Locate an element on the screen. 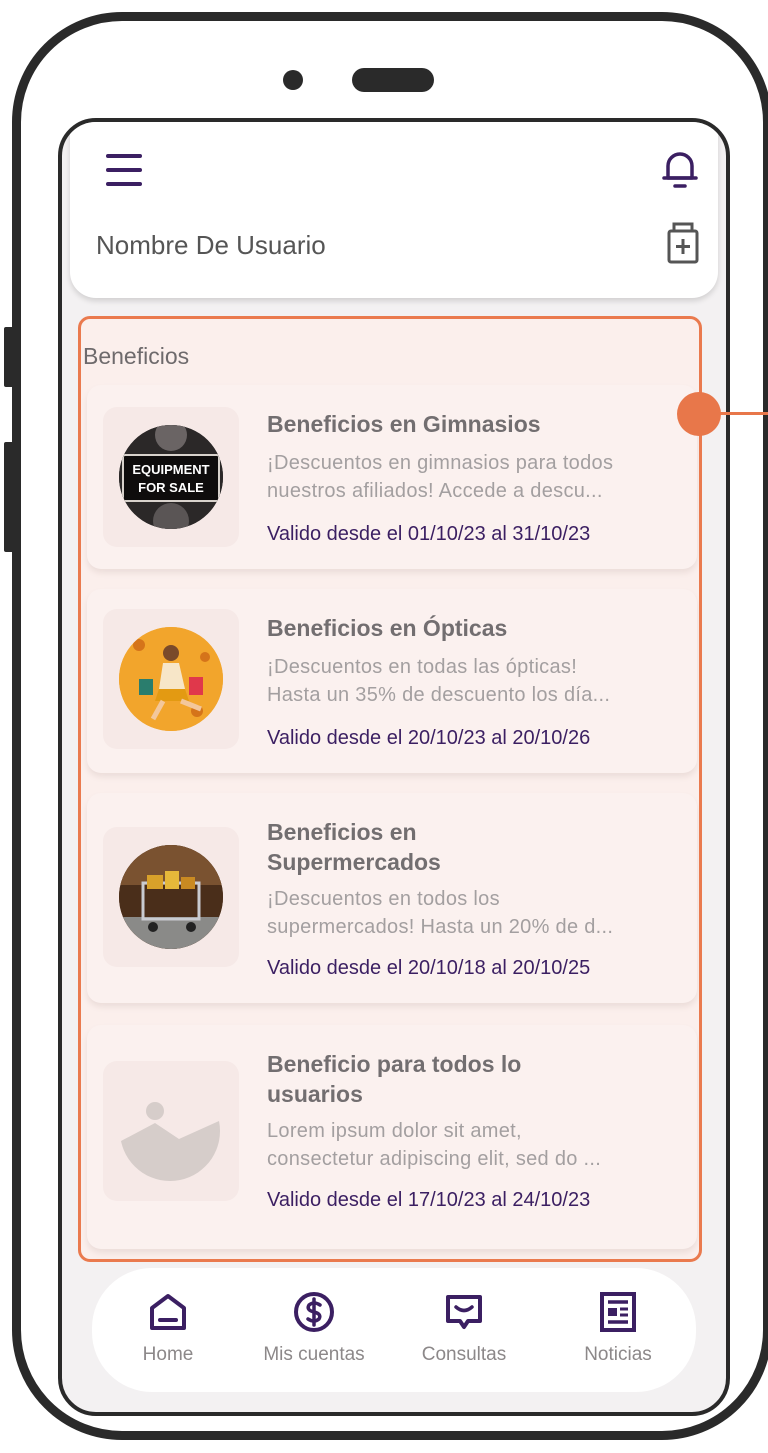 This screenshot has width=768, height=1453. bottom-navigation: Home Mis cuentas Consultas Noticias is located at coordinates (394, 1330).